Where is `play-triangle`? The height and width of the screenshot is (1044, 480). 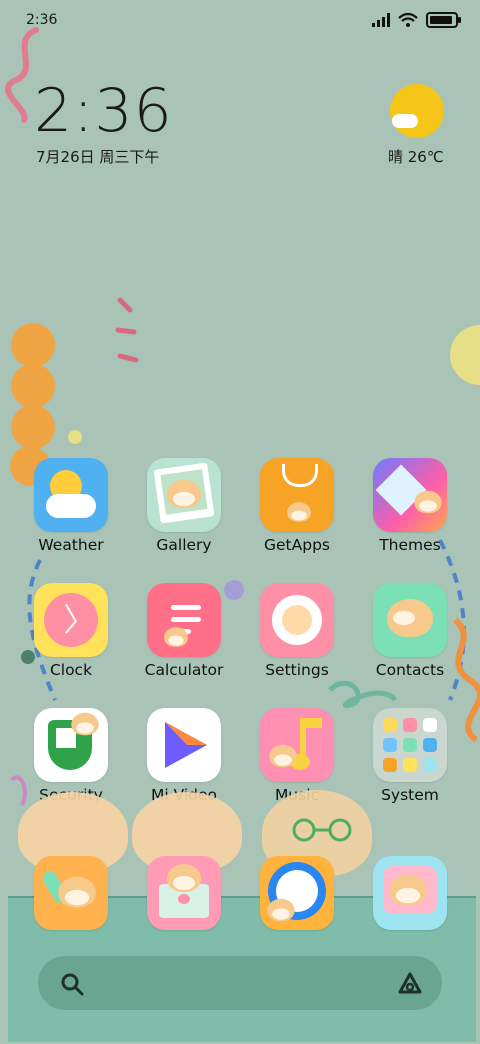
play-triangle is located at coordinates (186, 745).